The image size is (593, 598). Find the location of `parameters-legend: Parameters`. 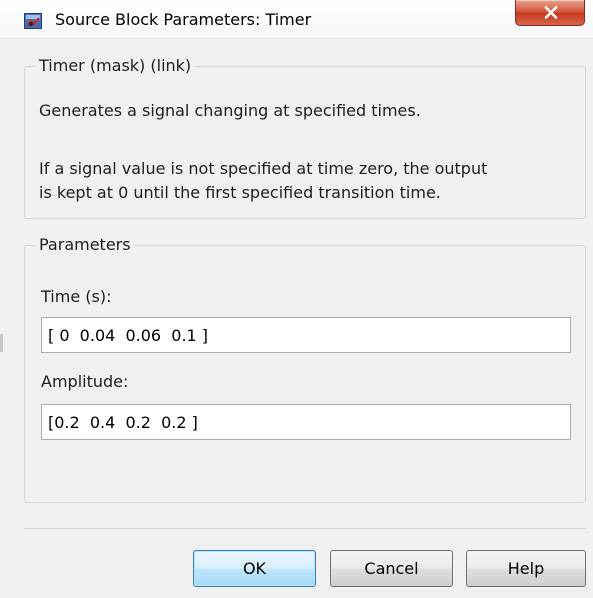

parameters-legend: Parameters is located at coordinates (85, 244).